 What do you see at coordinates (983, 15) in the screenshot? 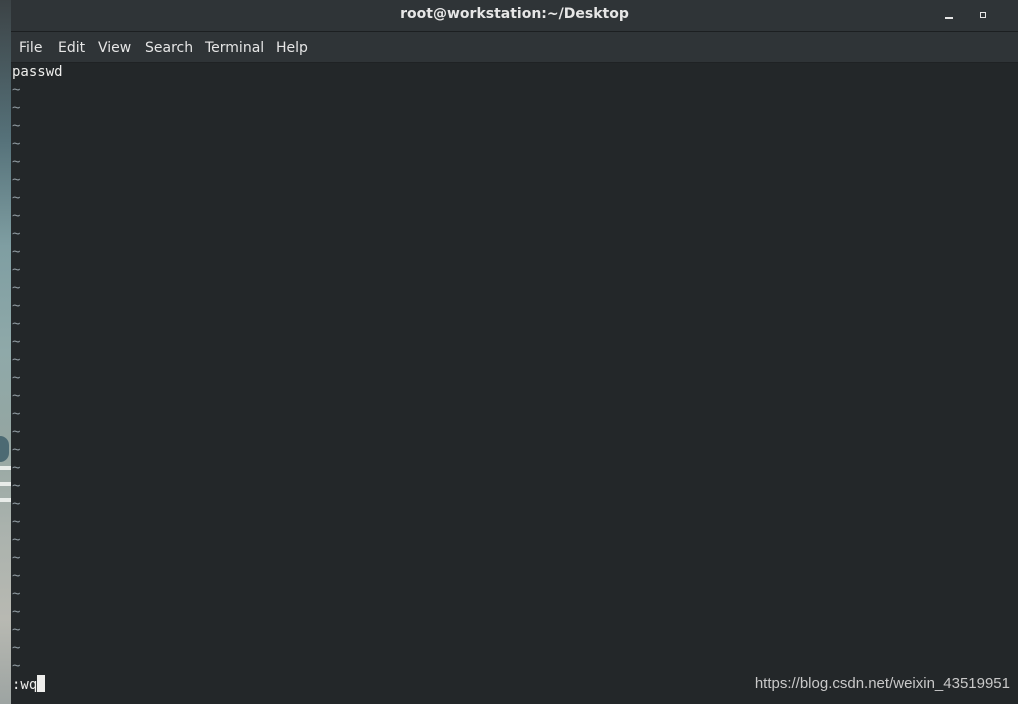
I see `maximize-button` at bounding box center [983, 15].